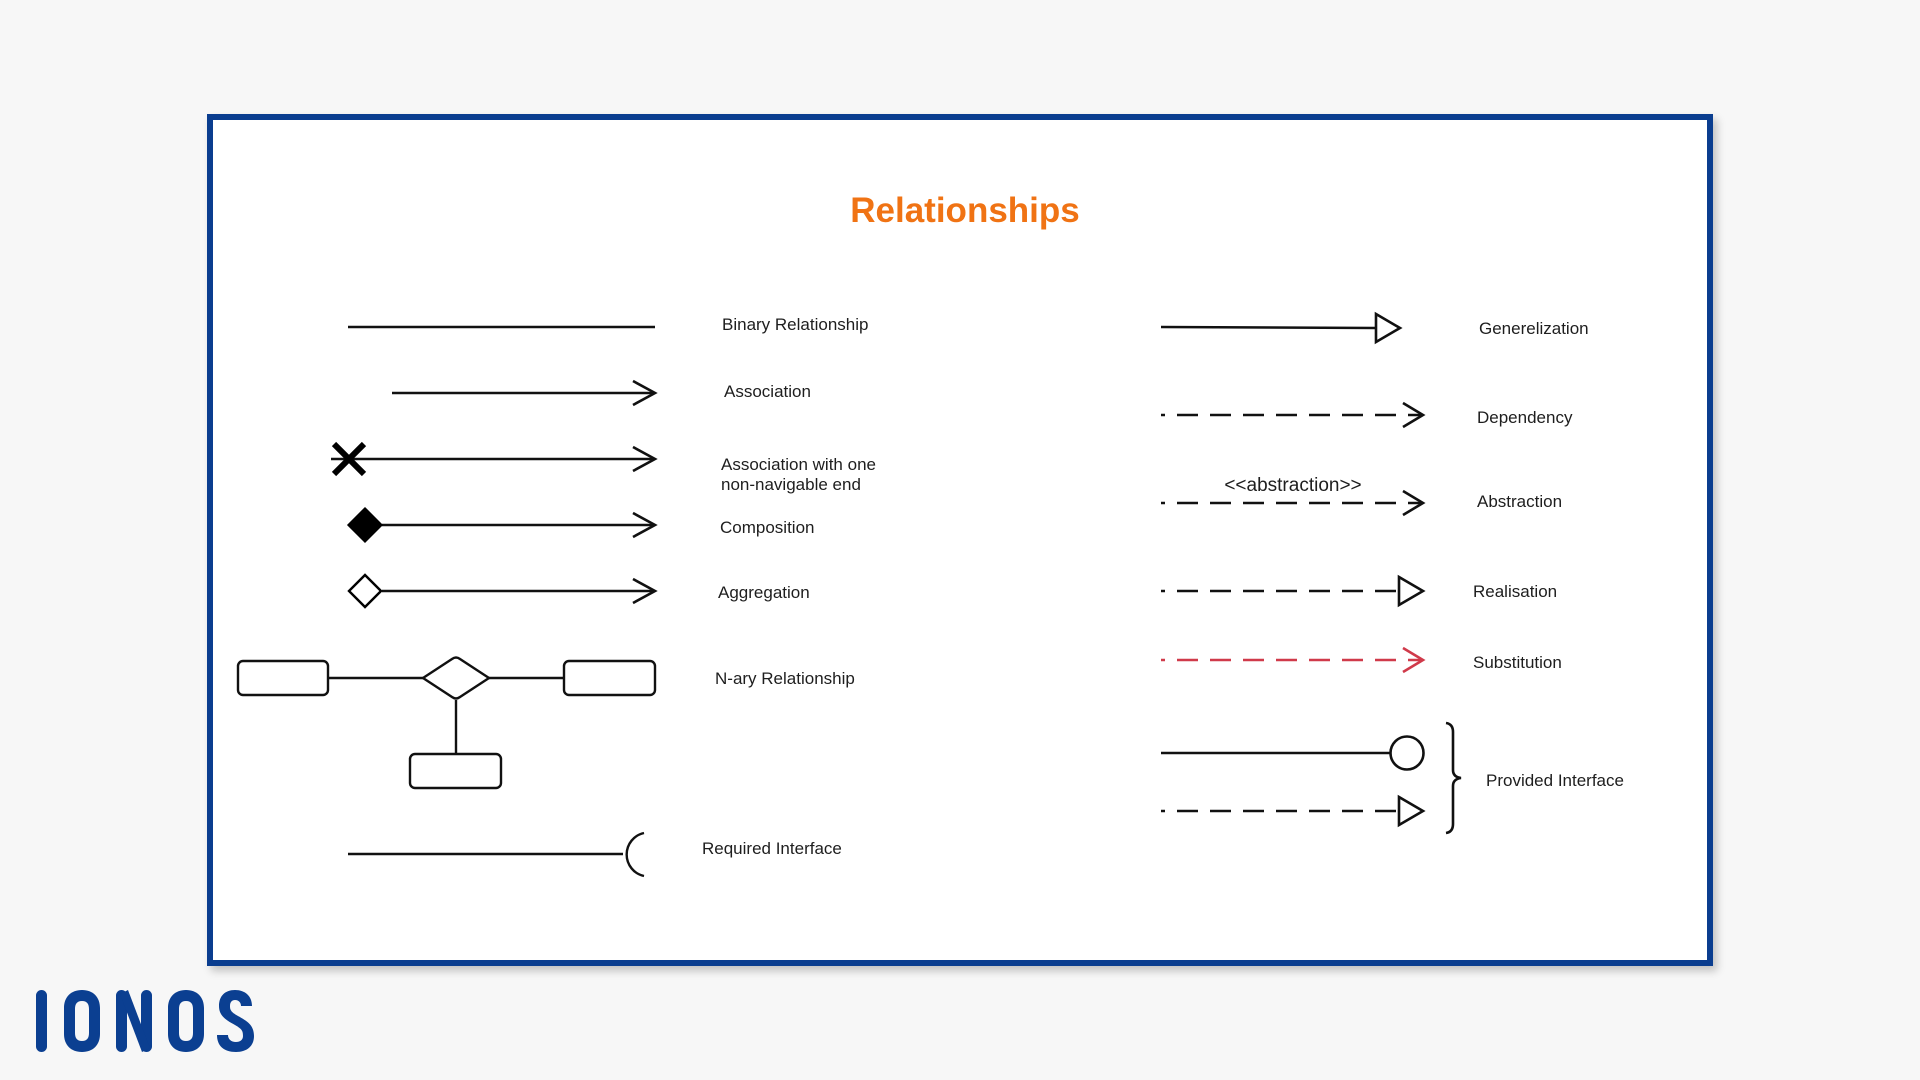 This screenshot has width=1920, height=1080. I want to click on required-interface-label: Required Interface, so click(772, 848).